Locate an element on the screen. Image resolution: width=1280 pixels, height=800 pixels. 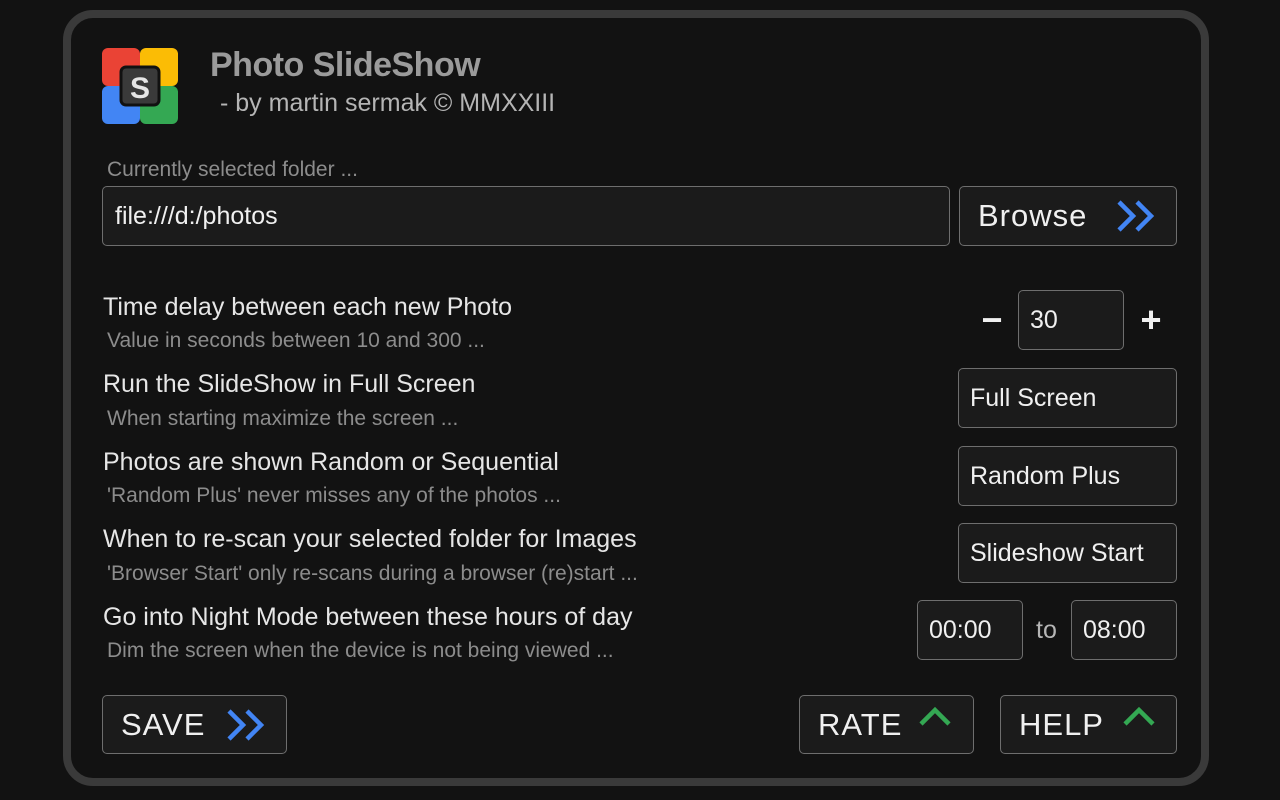
help-label: HELP is located at coordinates (1061, 724).